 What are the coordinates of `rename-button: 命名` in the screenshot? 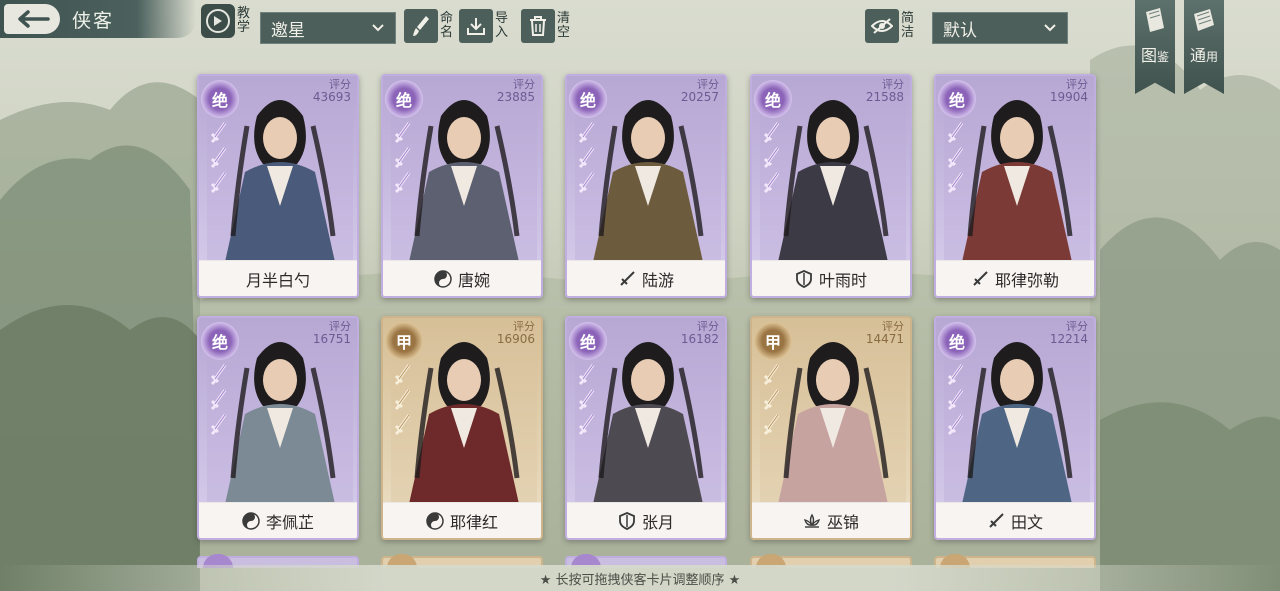 It's located at (428, 26).